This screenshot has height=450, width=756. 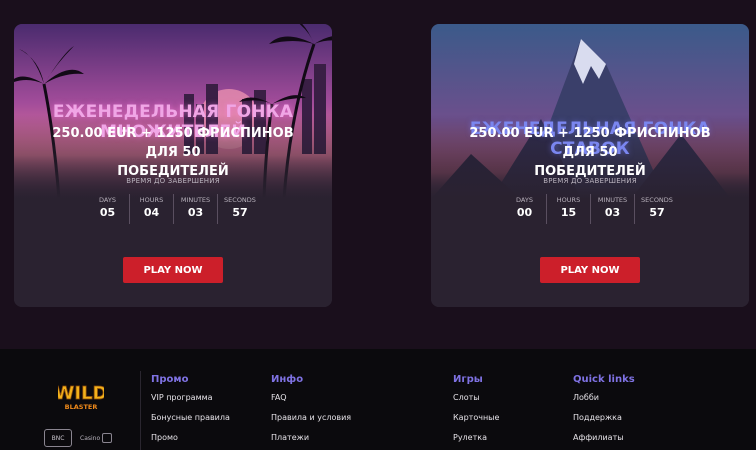 I want to click on wild-blaster-logo: WILD BLASTER, so click(x=81, y=397).